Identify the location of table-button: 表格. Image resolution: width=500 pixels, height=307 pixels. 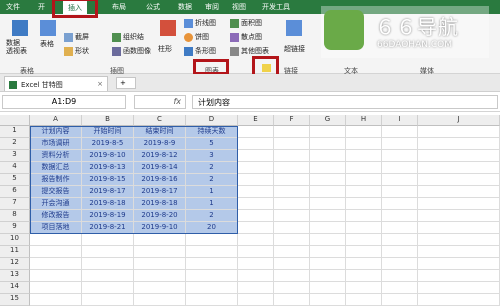
(47, 44).